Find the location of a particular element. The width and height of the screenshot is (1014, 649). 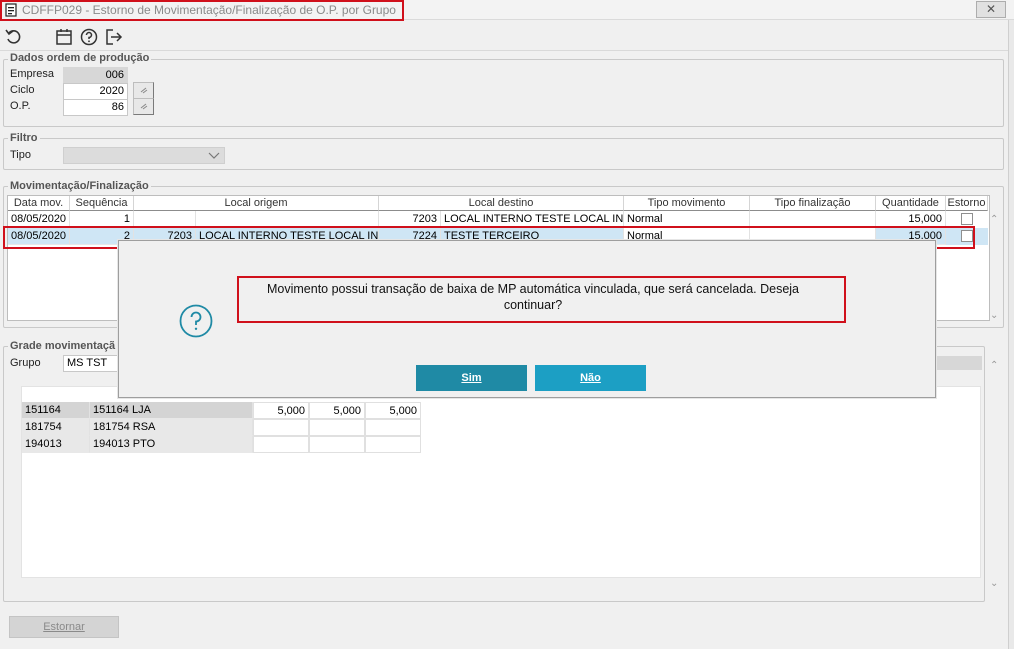

help-icon is located at coordinates (89, 37).